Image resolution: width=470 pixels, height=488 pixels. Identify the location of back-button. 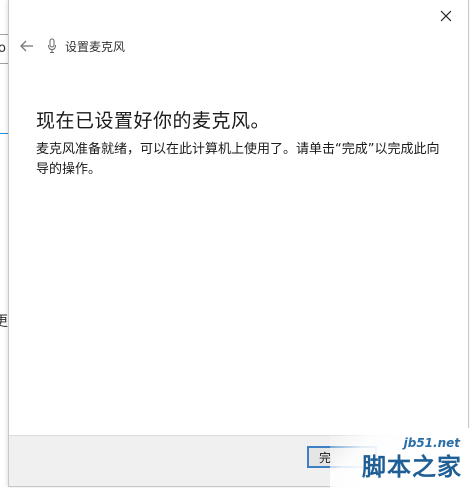
(27, 46).